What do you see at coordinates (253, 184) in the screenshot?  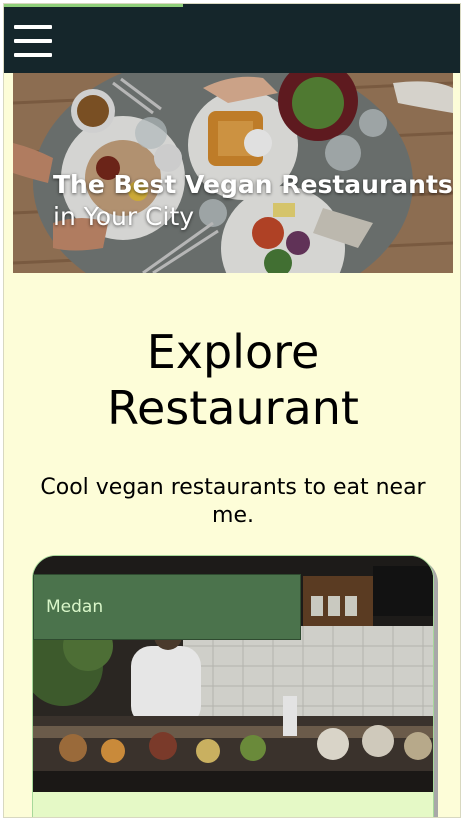 I see `hero-title: The Best Vegan Restaurants` at bounding box center [253, 184].